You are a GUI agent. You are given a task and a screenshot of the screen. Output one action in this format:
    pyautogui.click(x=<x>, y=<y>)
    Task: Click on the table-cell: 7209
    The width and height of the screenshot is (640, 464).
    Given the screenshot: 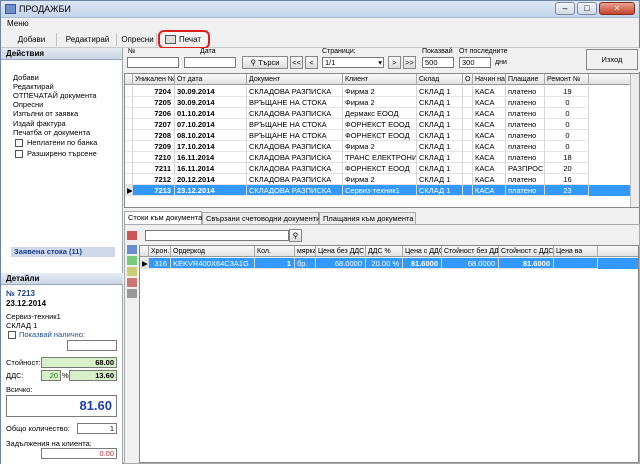 What is the action you would take?
    pyautogui.click(x=154, y=146)
    